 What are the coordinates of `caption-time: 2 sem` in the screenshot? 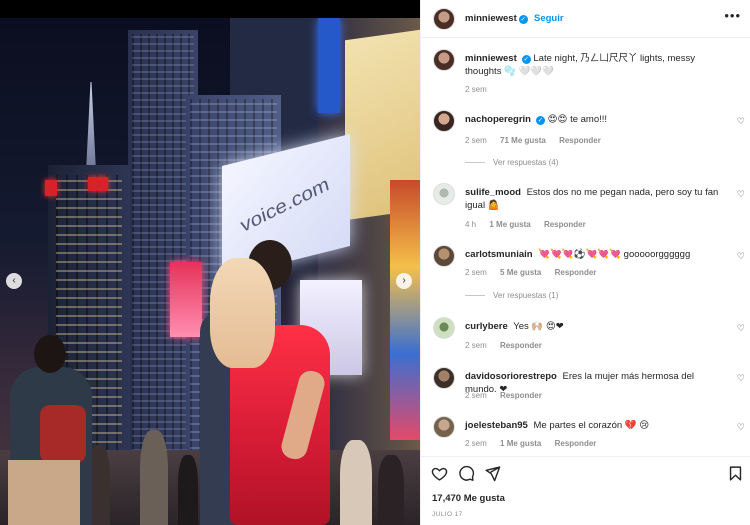 It's located at (476, 89).